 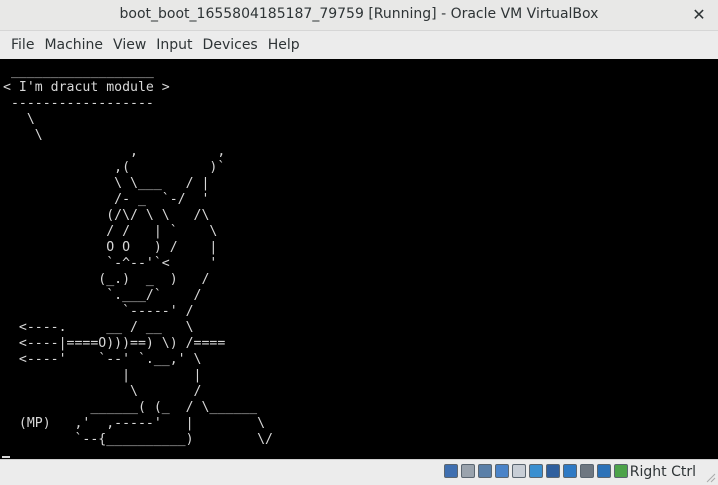 What do you see at coordinates (130, 407) in the screenshot?
I see `console-line: ______( (_ / \______` at bounding box center [130, 407].